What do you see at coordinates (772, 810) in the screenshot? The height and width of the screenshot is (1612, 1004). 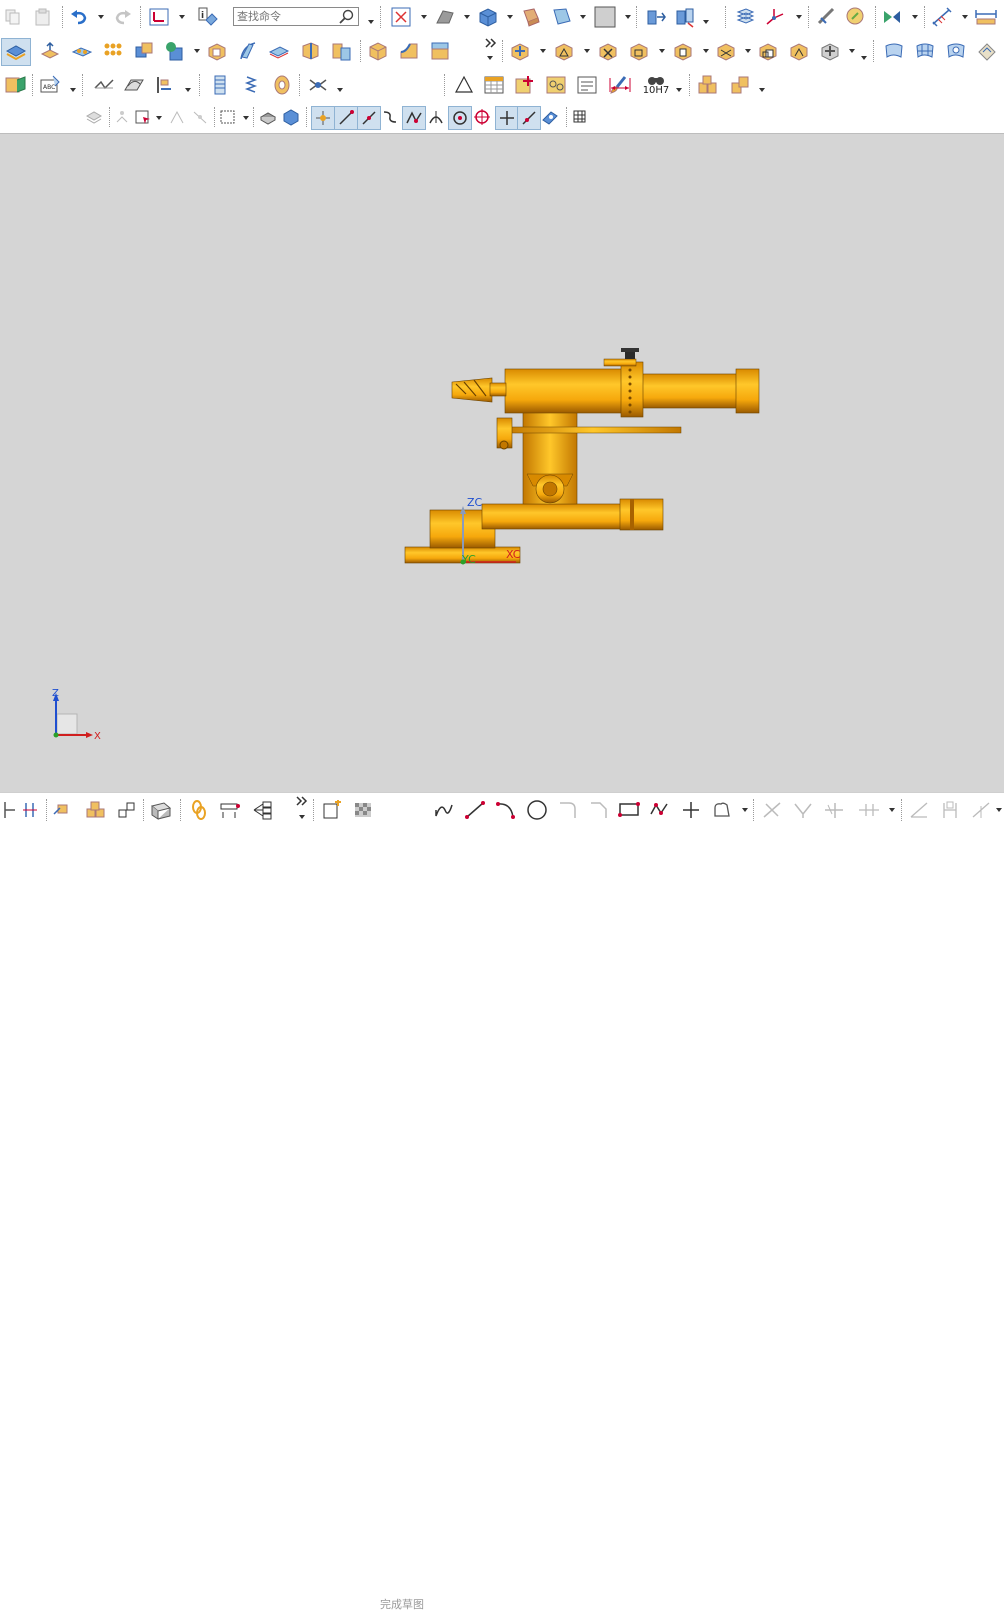 I see `quick-trim-button` at bounding box center [772, 810].